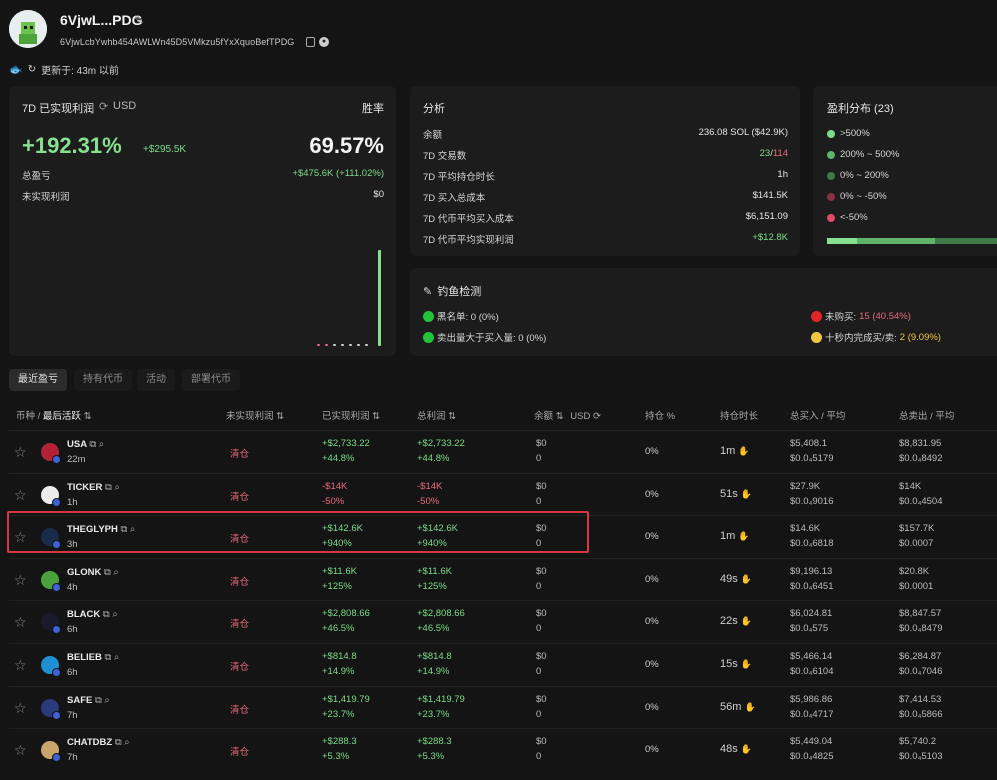  I want to click on avg-sell: $0.0₄8479, so click(921, 629).